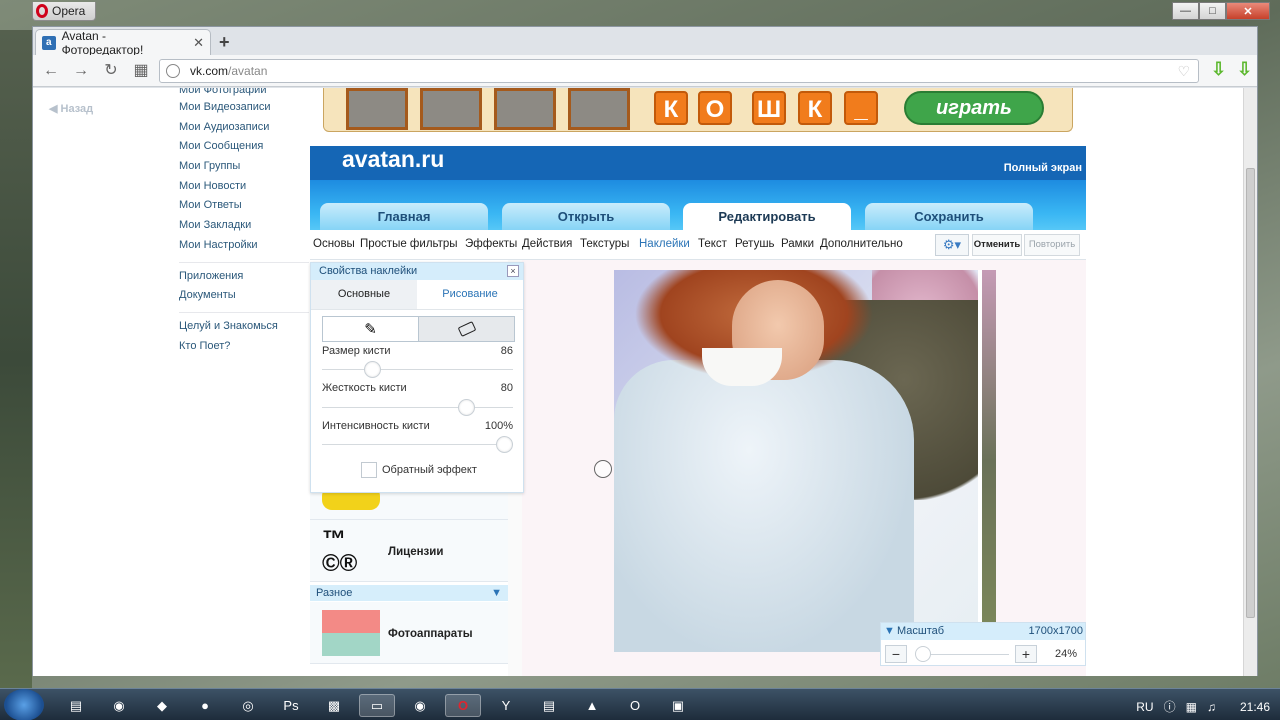  What do you see at coordinates (679, 71) in the screenshot?
I see `address-bar: vk.com/avatan ♡` at bounding box center [679, 71].